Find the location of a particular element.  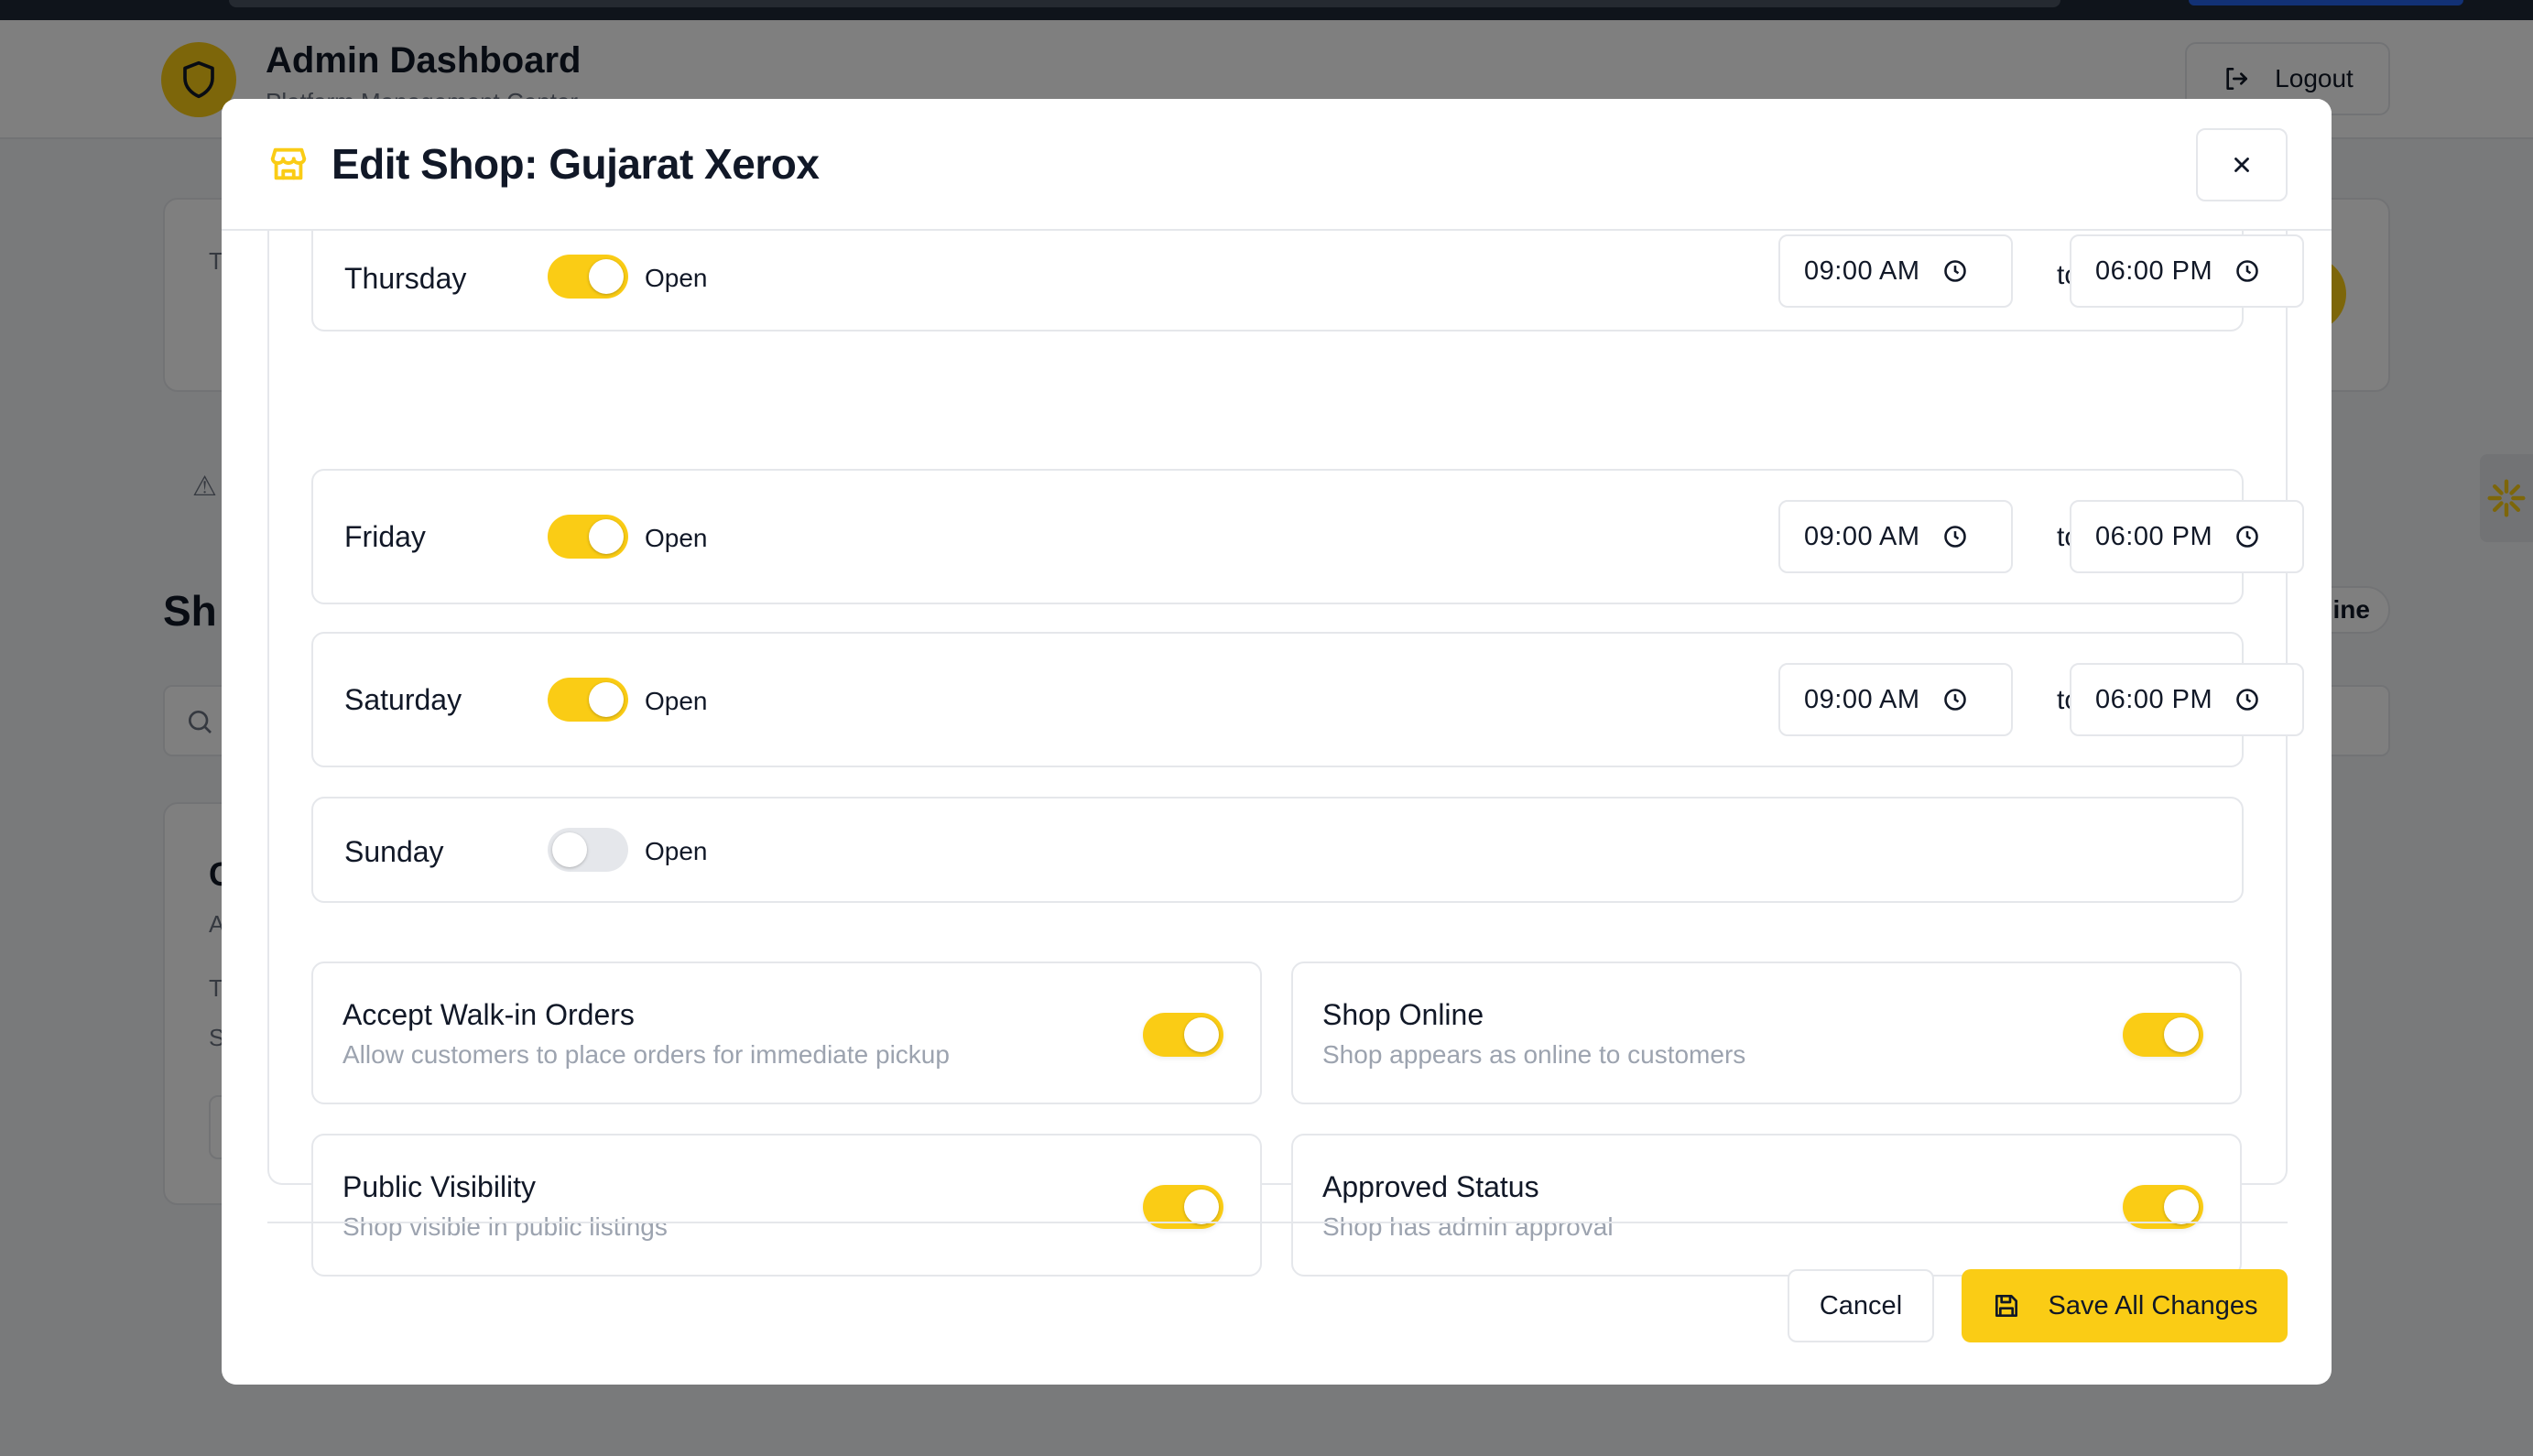

day-row-friday: Friday Open 09:00 AM to 06:00 PM is located at coordinates (1307, 536).